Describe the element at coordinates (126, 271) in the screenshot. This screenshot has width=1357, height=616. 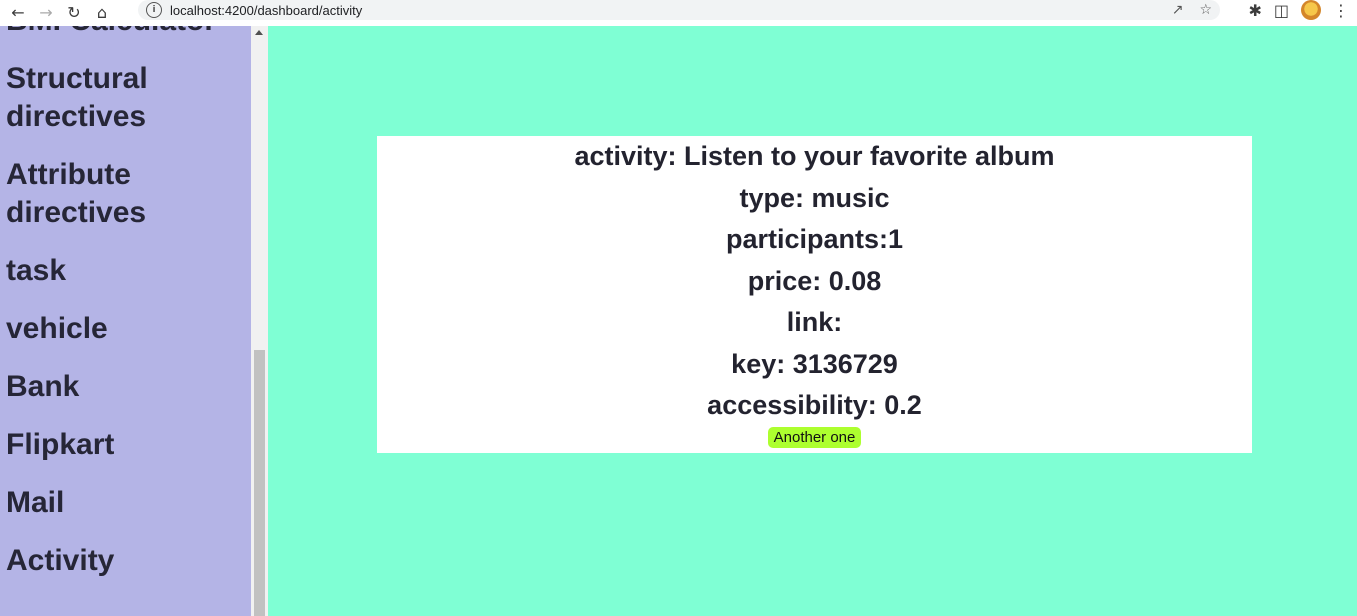
I see `sidebar-item-task: task` at that location.